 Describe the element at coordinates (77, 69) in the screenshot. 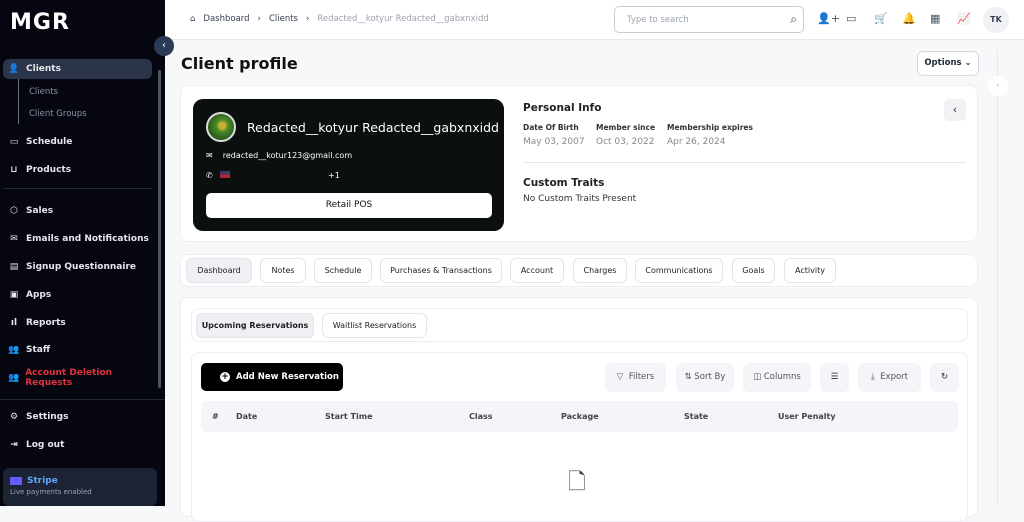

I see `sidebar-item-clients: 👤 Clients` at that location.